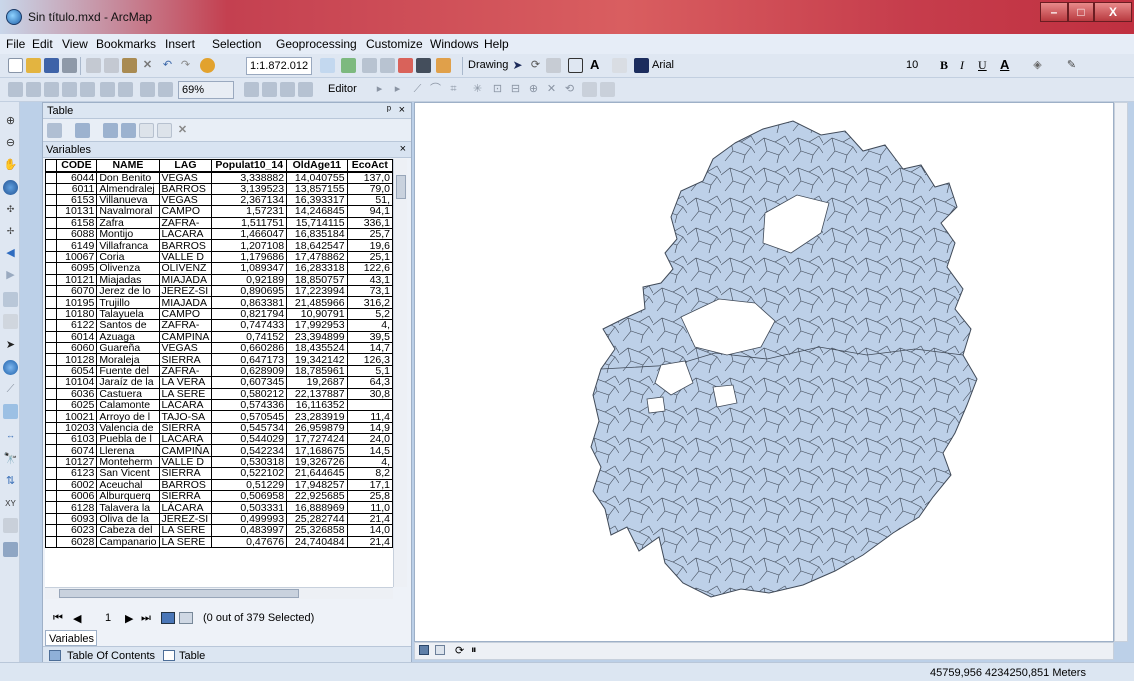  What do you see at coordinates (488, 65) in the screenshot?
I see `drawing-menu: Drawing` at bounding box center [488, 65].